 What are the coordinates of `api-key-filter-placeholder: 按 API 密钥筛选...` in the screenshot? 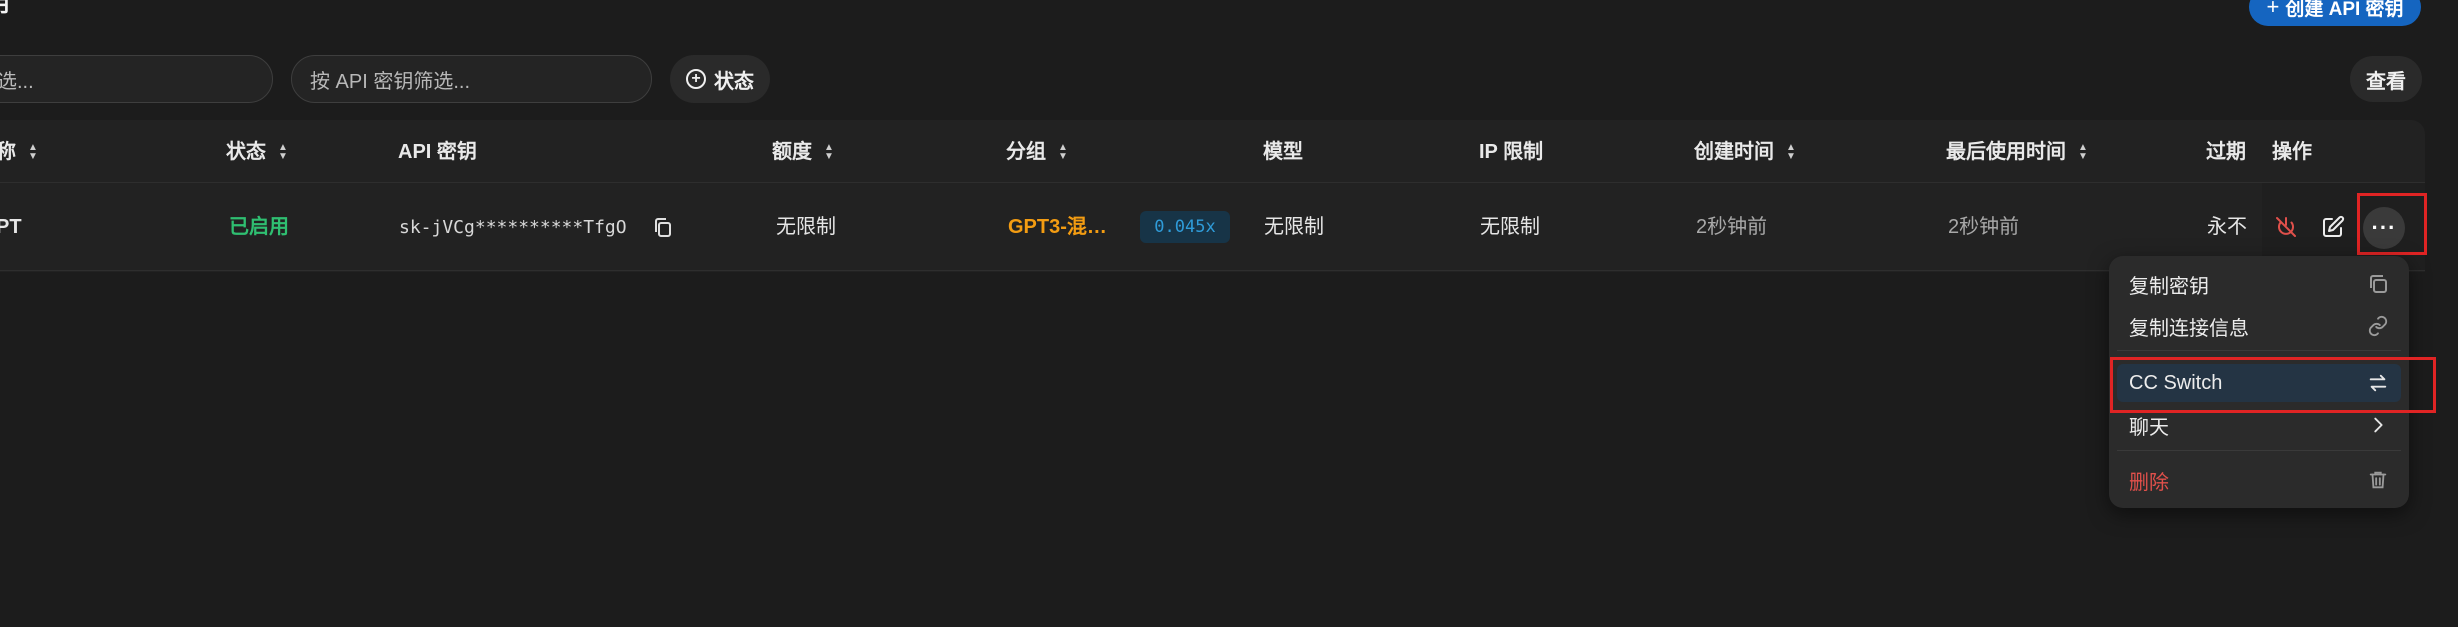 It's located at (390, 81).